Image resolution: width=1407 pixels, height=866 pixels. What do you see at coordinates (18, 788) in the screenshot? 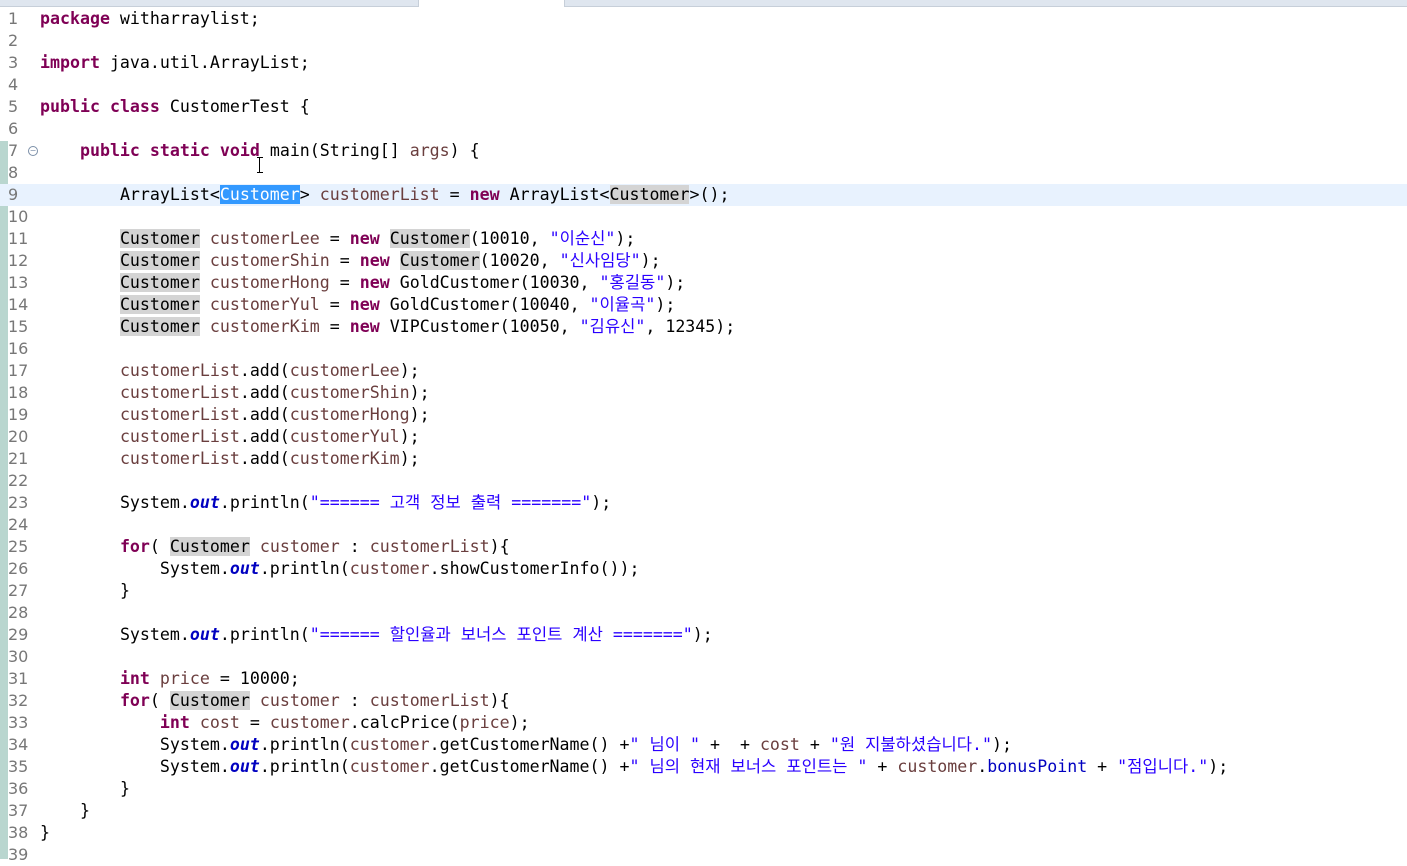
I see `line-number: 36` at bounding box center [18, 788].